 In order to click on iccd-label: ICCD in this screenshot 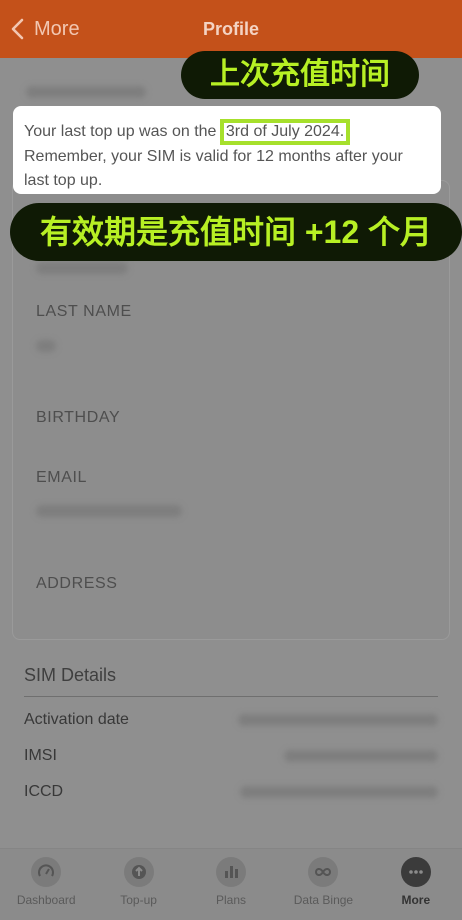, I will do `click(44, 791)`.